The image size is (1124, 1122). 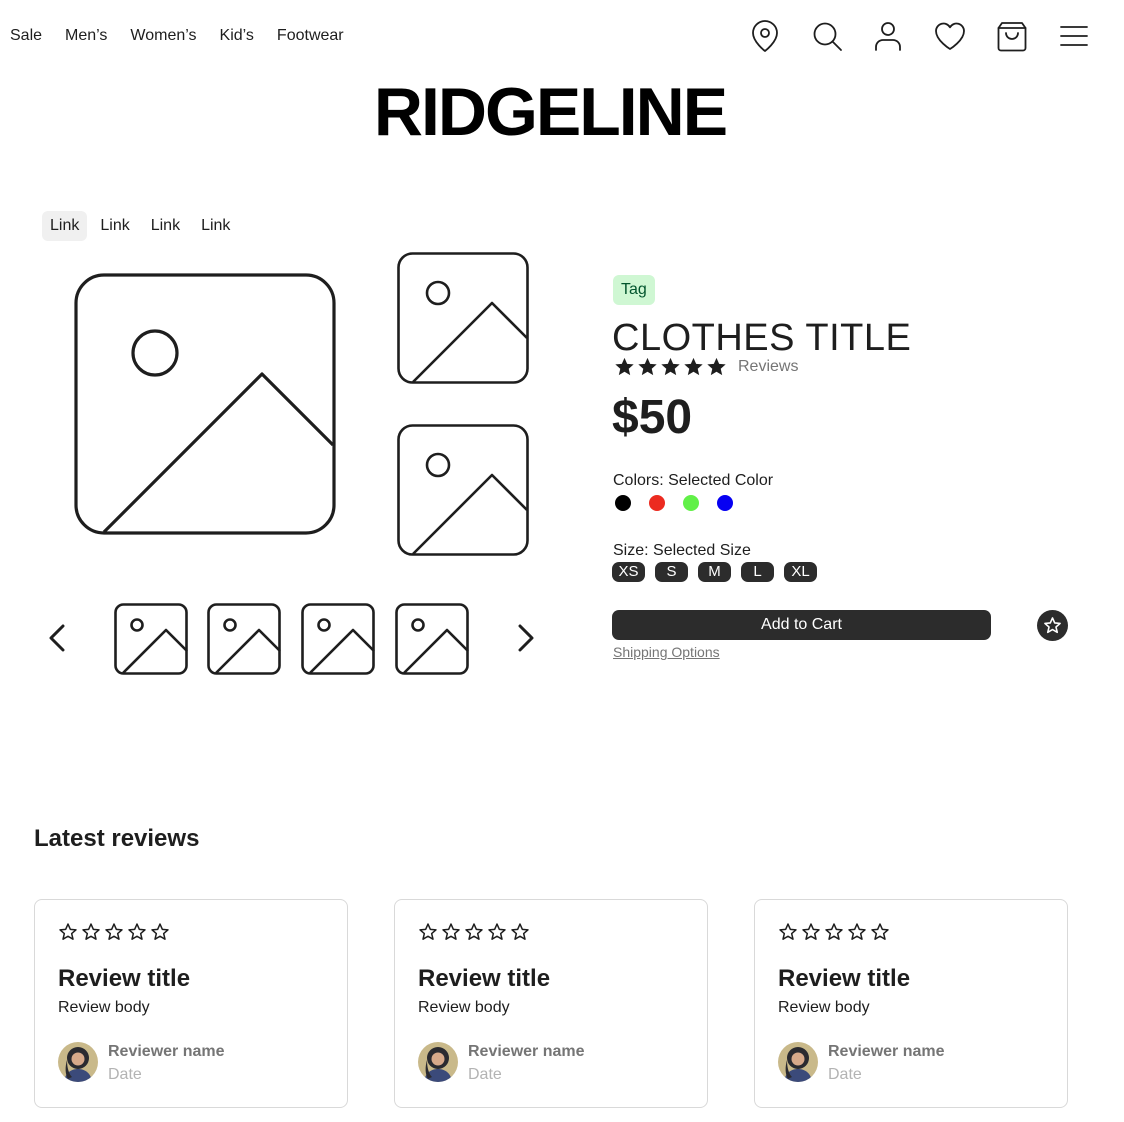 I want to click on tab-link-1: Link, so click(x=65, y=226).